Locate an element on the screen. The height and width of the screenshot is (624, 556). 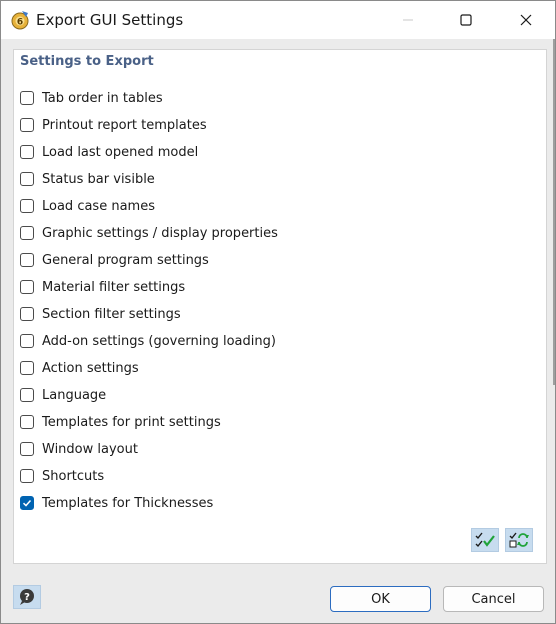
settings-item: Load case names is located at coordinates (87, 206).